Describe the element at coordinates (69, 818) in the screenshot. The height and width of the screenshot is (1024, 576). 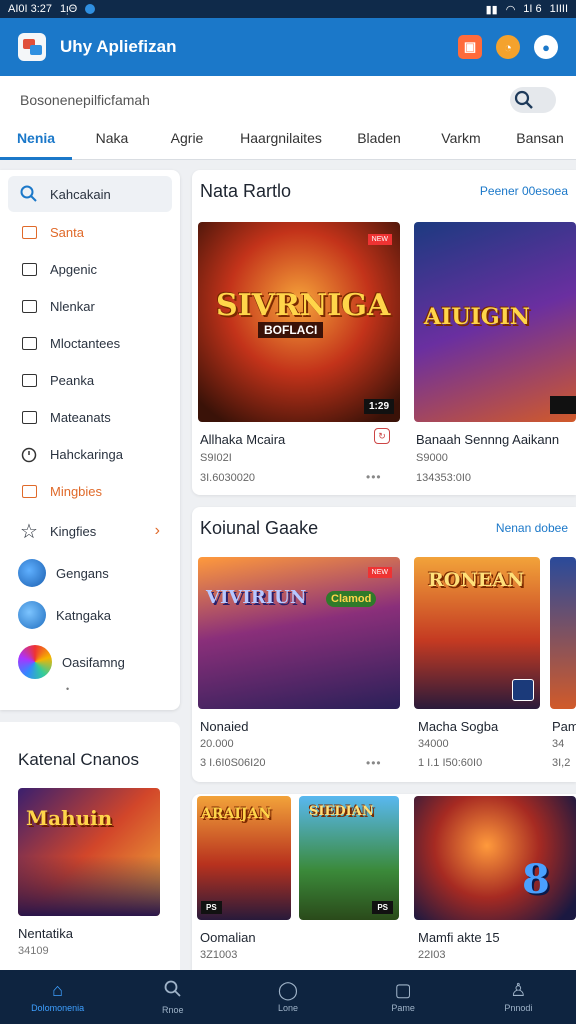
I see `game-logo: Mahuin` at that location.